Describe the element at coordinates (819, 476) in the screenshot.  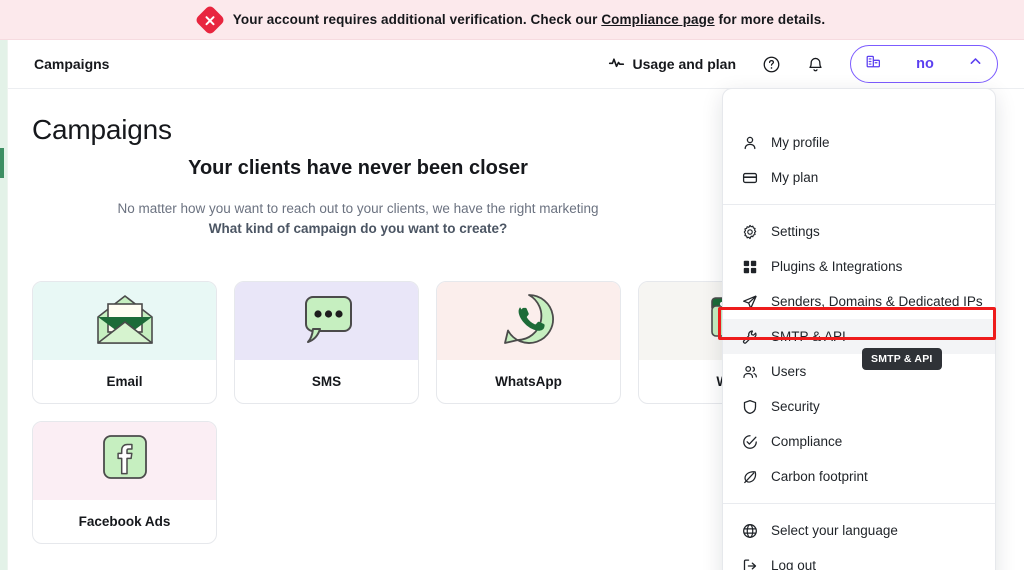
I see `menu-item-label: Carbon footprint` at that location.